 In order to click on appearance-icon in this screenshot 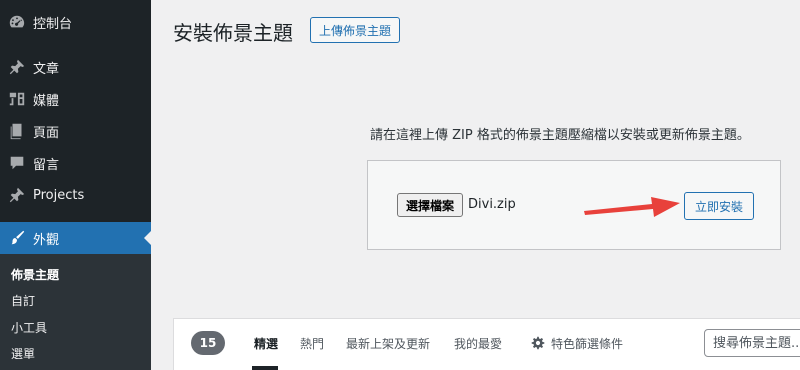, I will do `click(17, 238)`.